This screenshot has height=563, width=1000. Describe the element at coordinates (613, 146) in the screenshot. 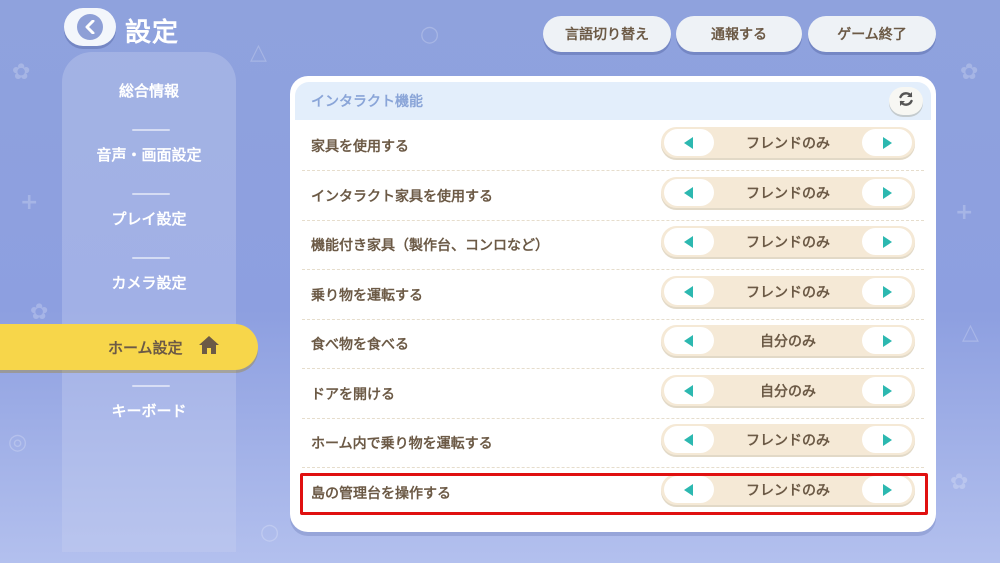

I see `setting-row-use-furniture: 家具を使用する フレンドのみ` at that location.